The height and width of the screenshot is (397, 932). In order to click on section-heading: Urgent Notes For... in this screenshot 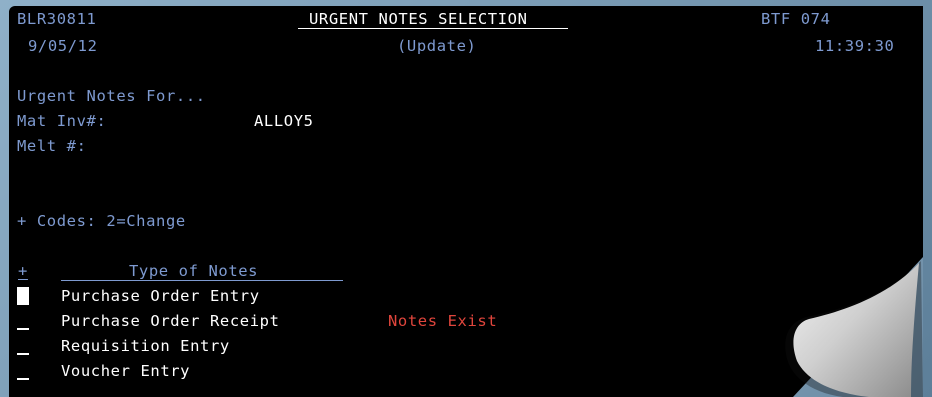, I will do `click(111, 96)`.